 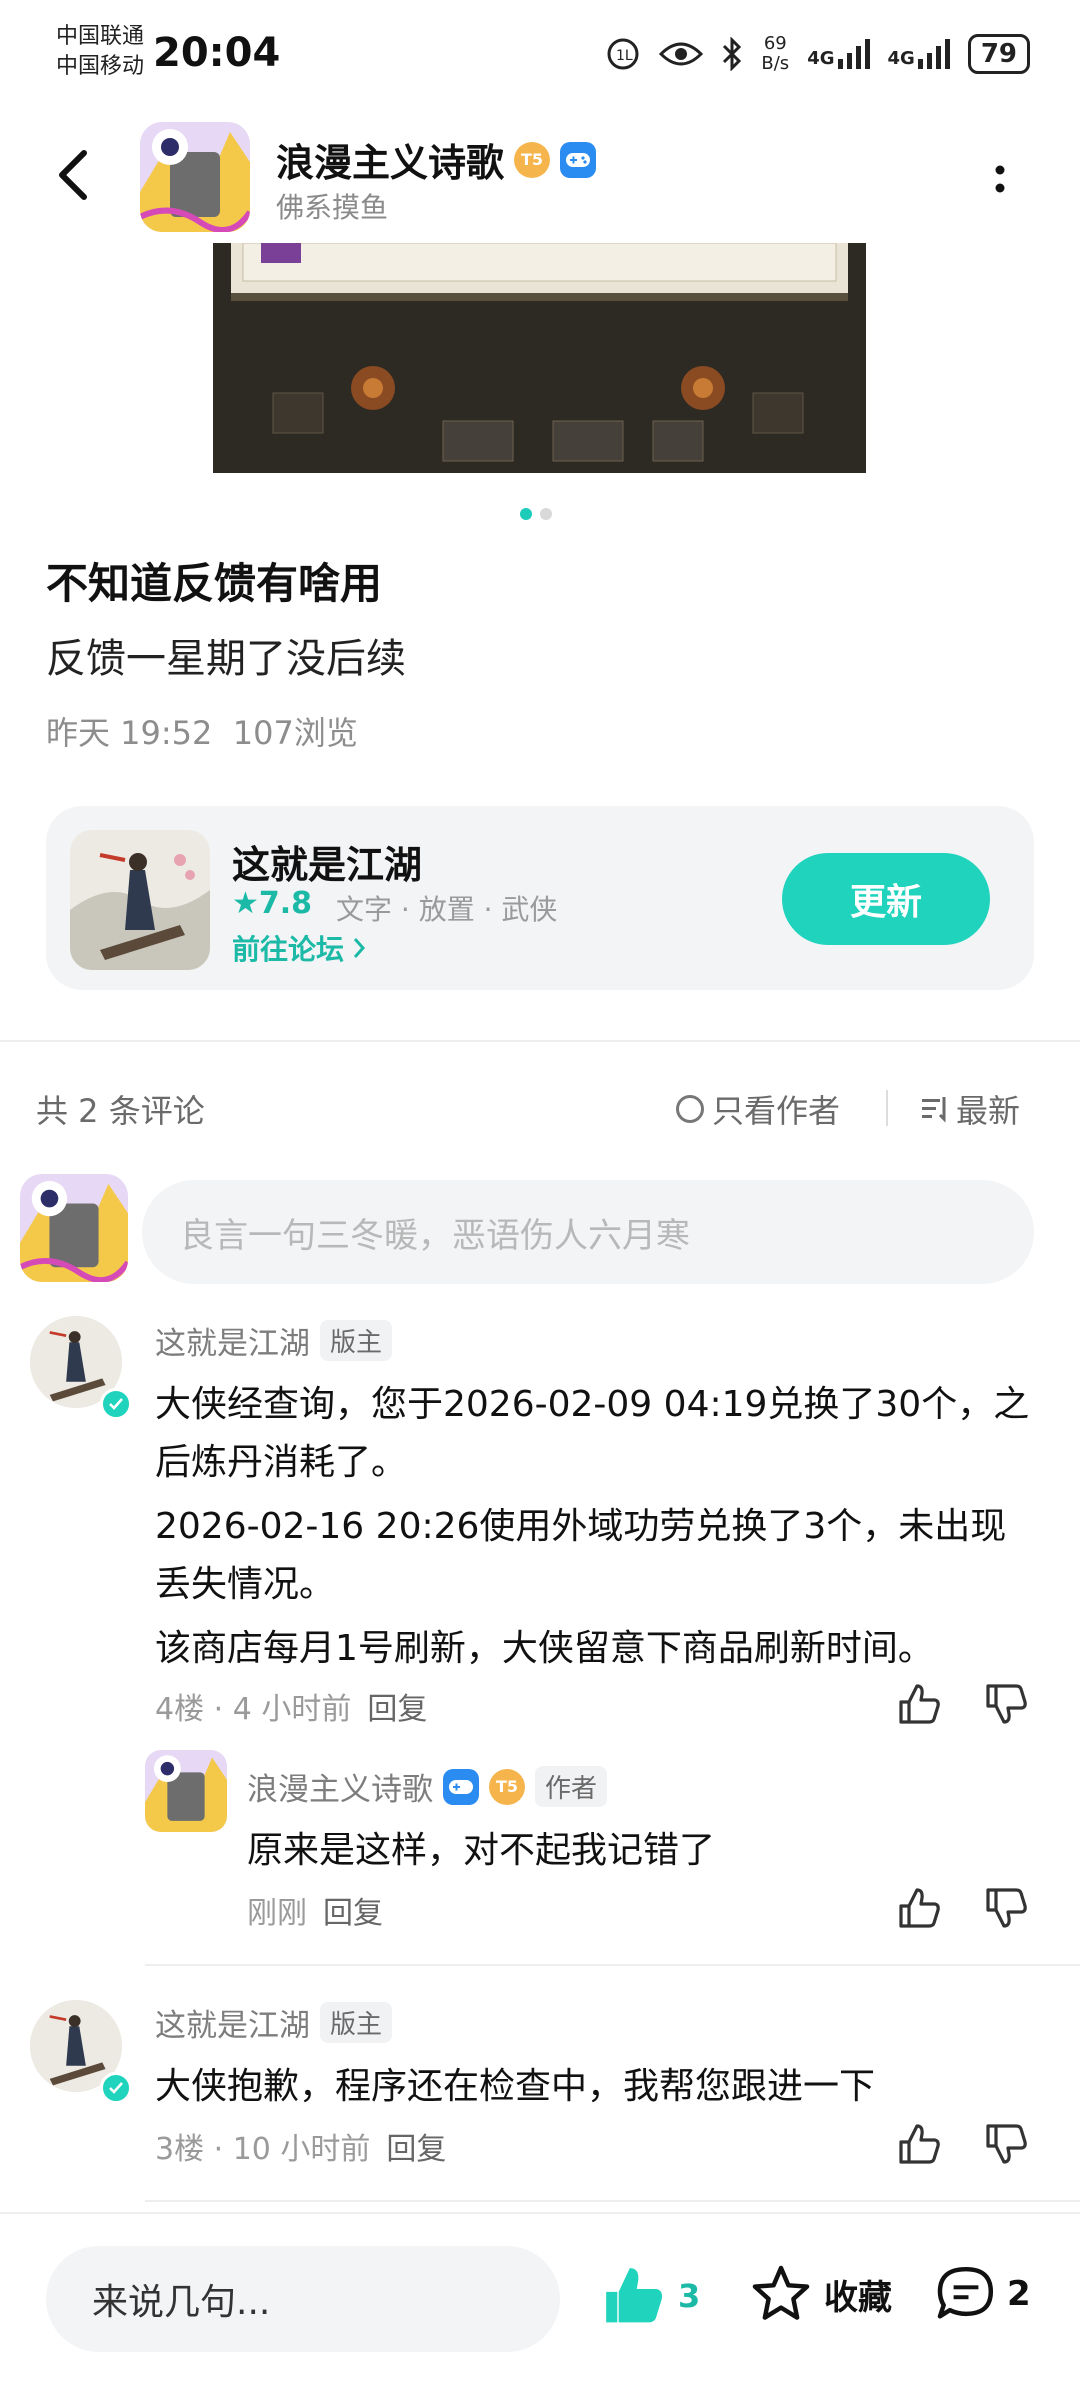 I want to click on more-button, so click(x=1000, y=180).